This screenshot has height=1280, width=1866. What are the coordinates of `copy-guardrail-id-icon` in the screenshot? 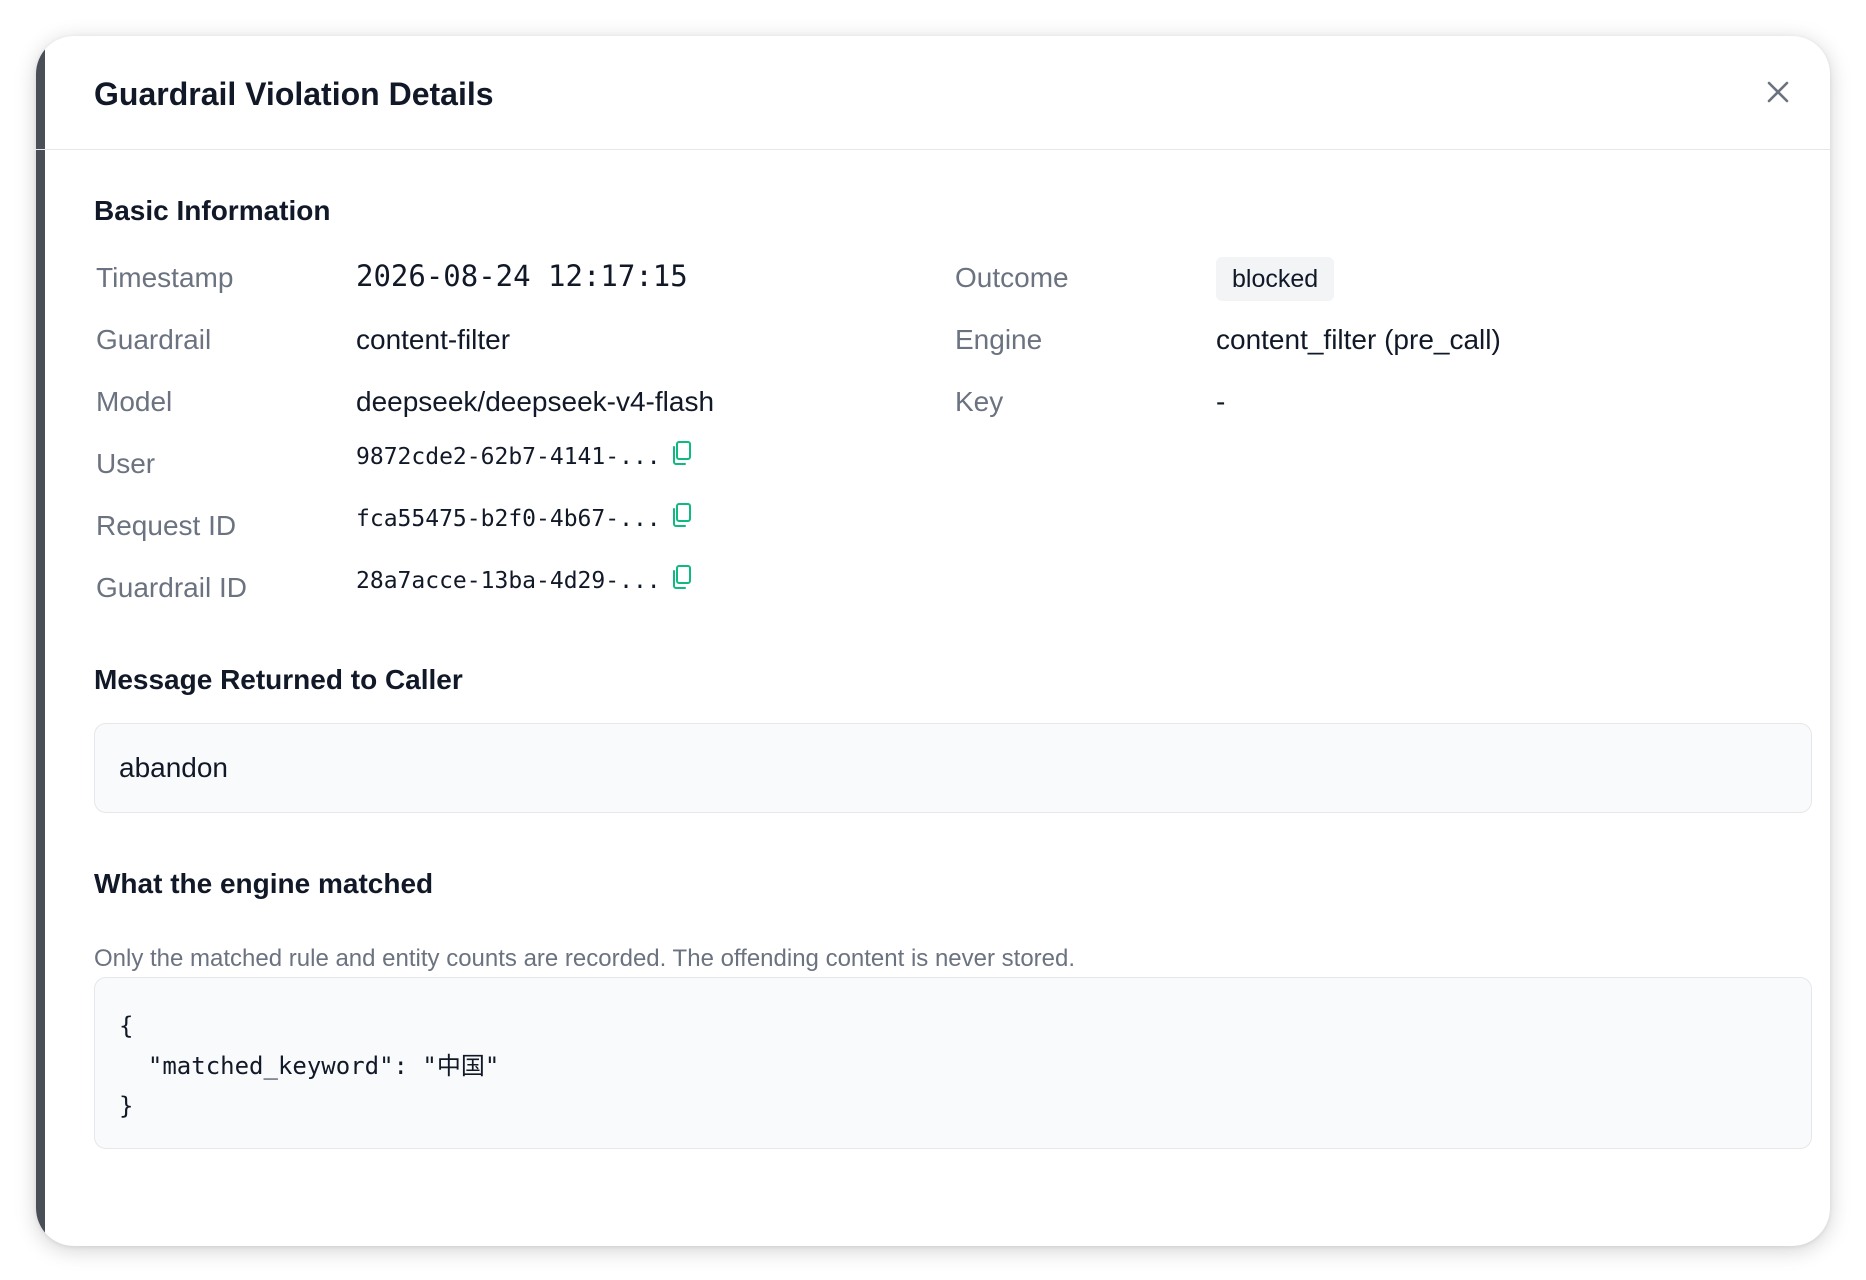 It's located at (682, 584).